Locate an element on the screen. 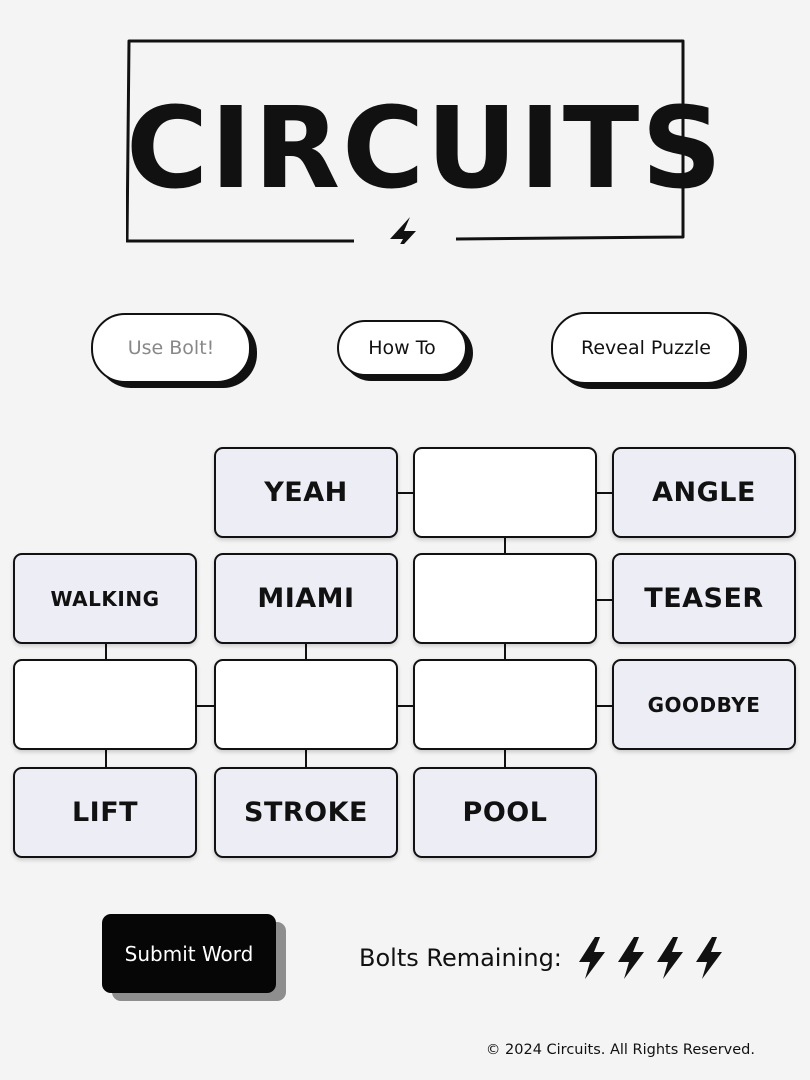 This screenshot has width=810, height=1080. word-cell-yeah: YEAH is located at coordinates (306, 492).